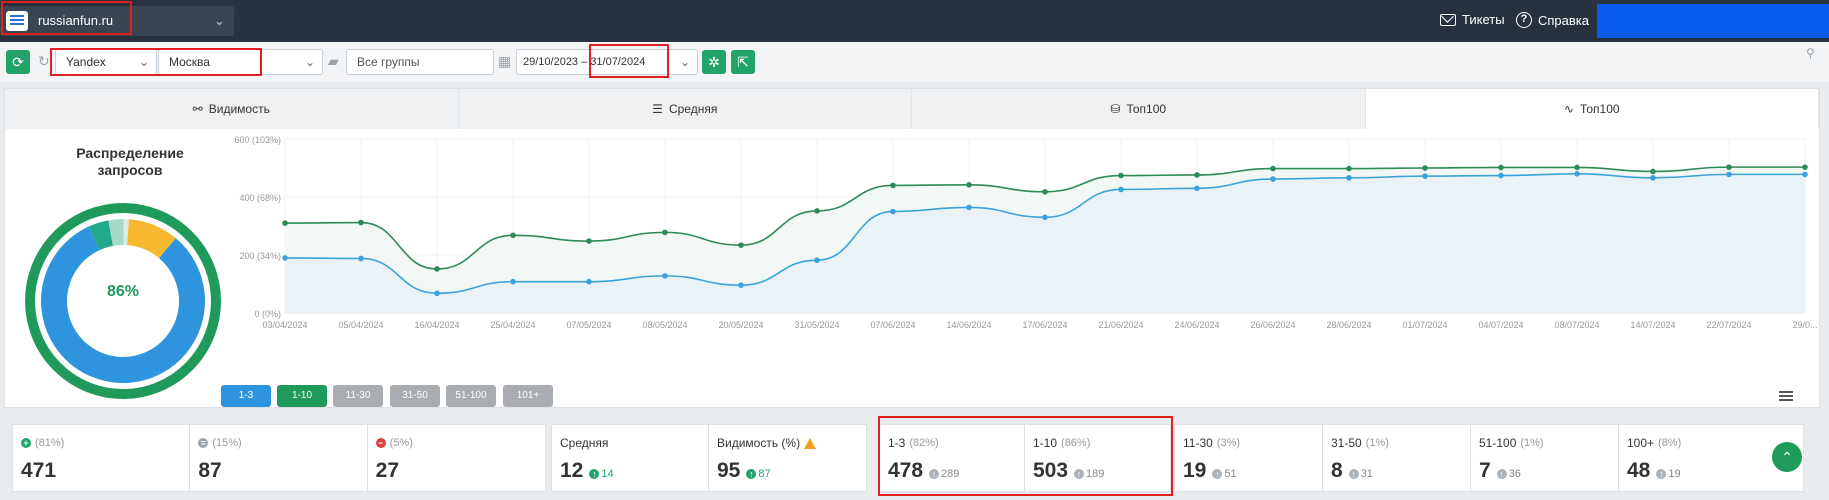 Image resolution: width=1829 pixels, height=500 pixels. What do you see at coordinates (729, 470) in the screenshot?
I see `stat-value: 95` at bounding box center [729, 470].